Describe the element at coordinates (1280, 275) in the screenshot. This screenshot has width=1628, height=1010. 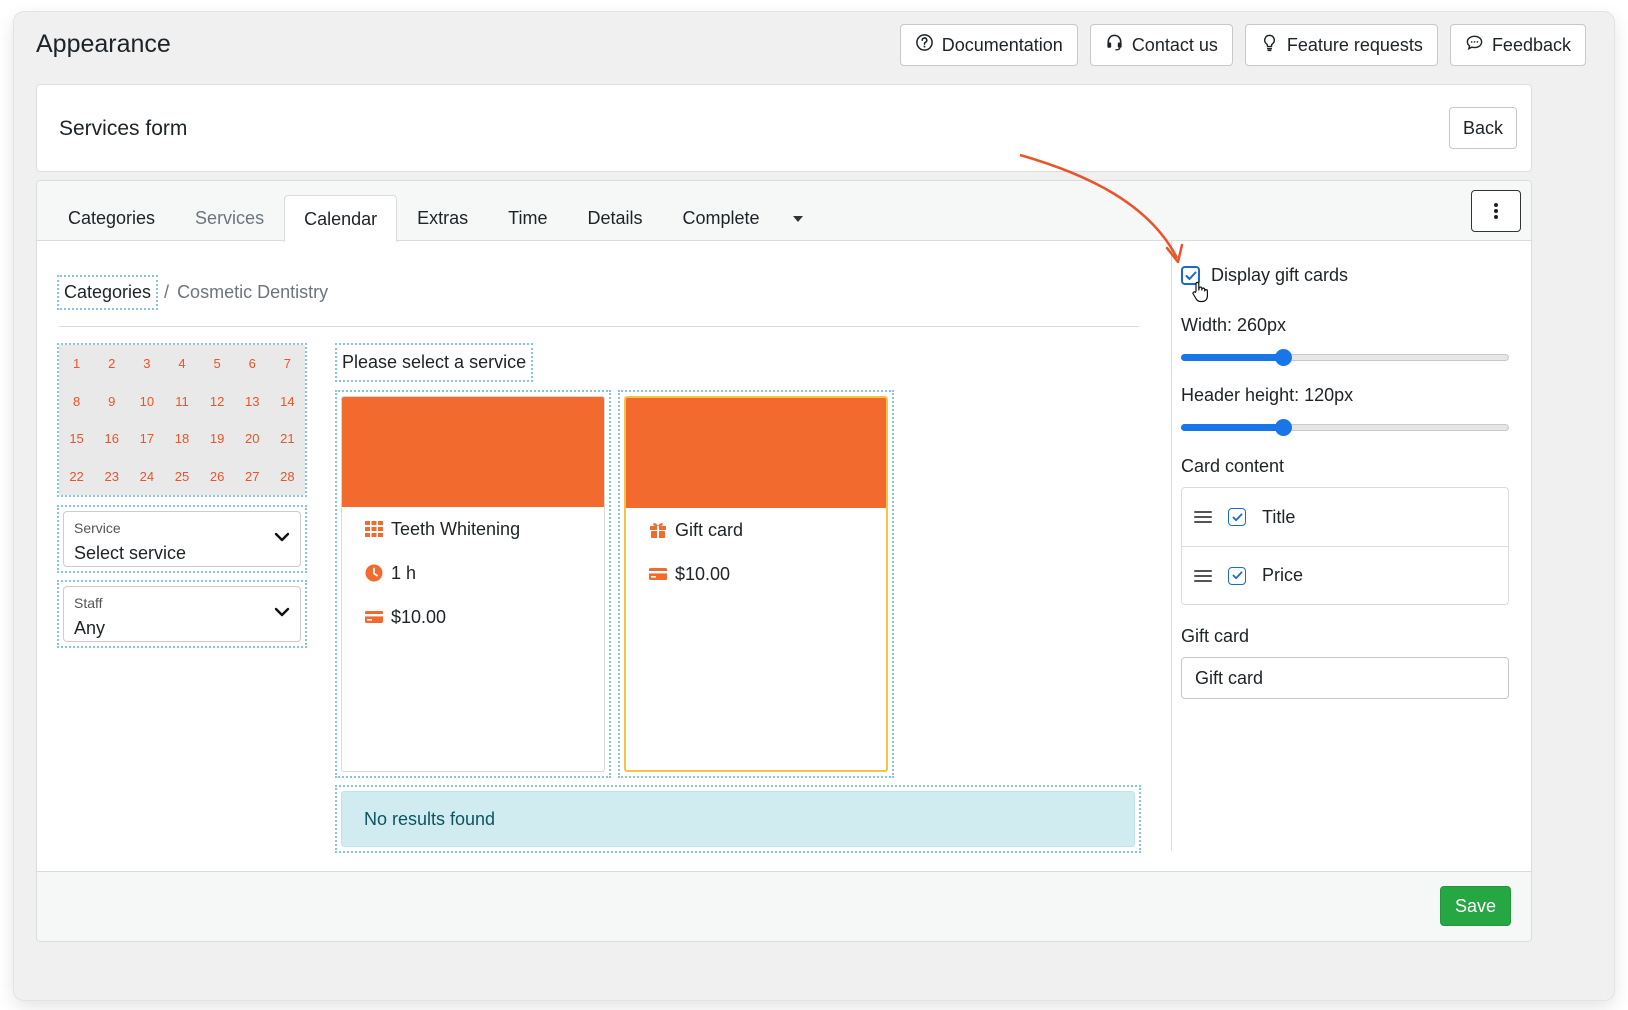
I see `display-gift-cards-label: Display gift cards` at that location.